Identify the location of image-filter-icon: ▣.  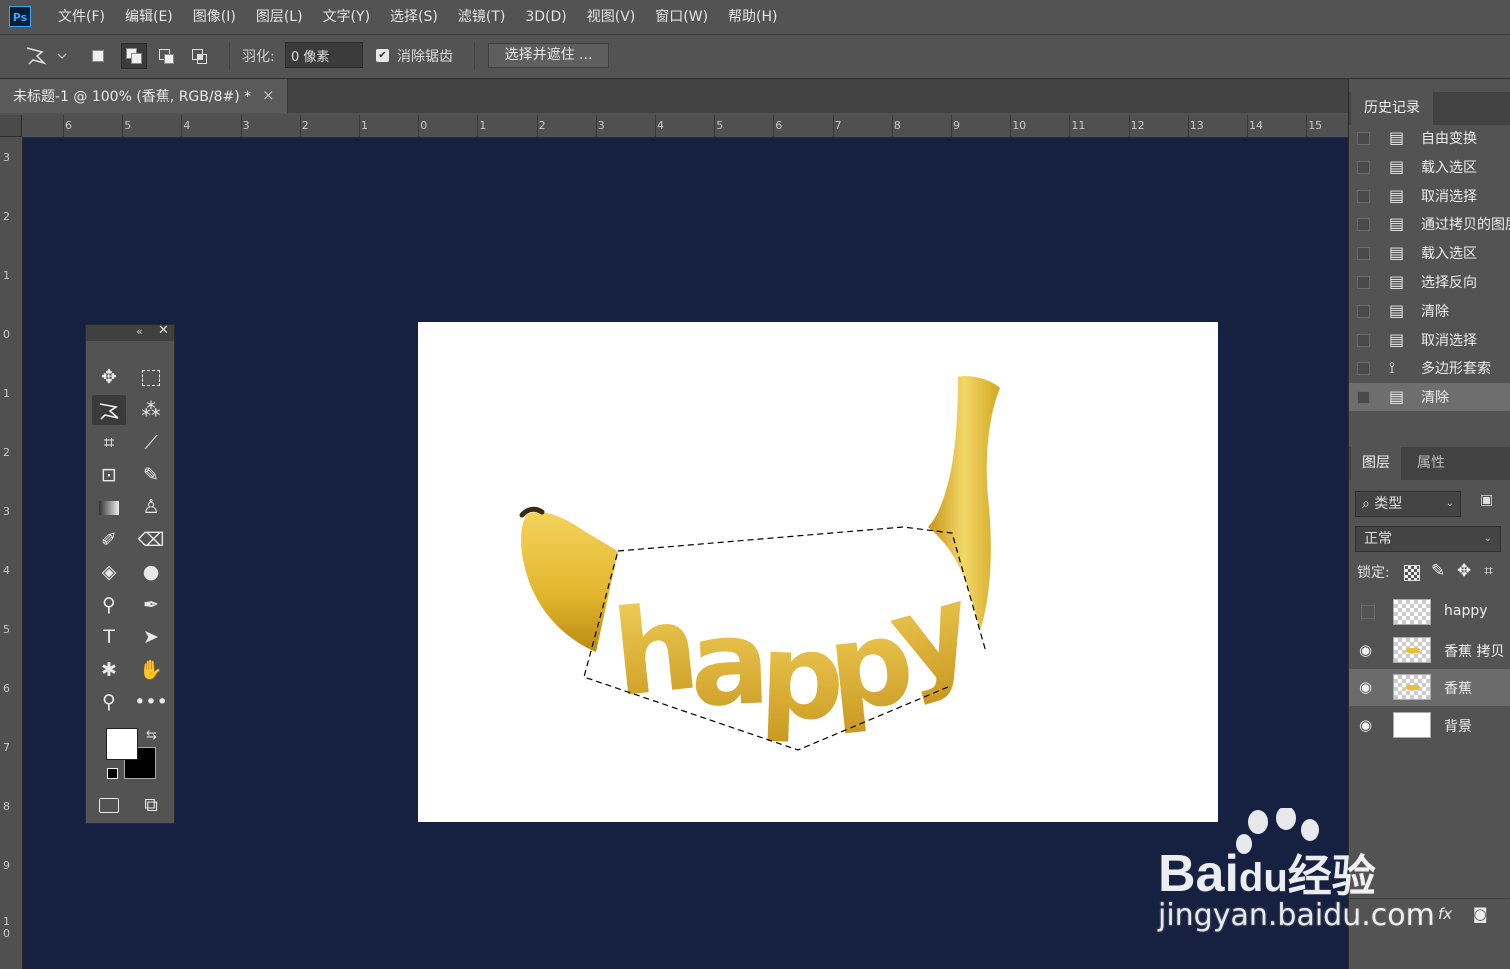
(1489, 503).